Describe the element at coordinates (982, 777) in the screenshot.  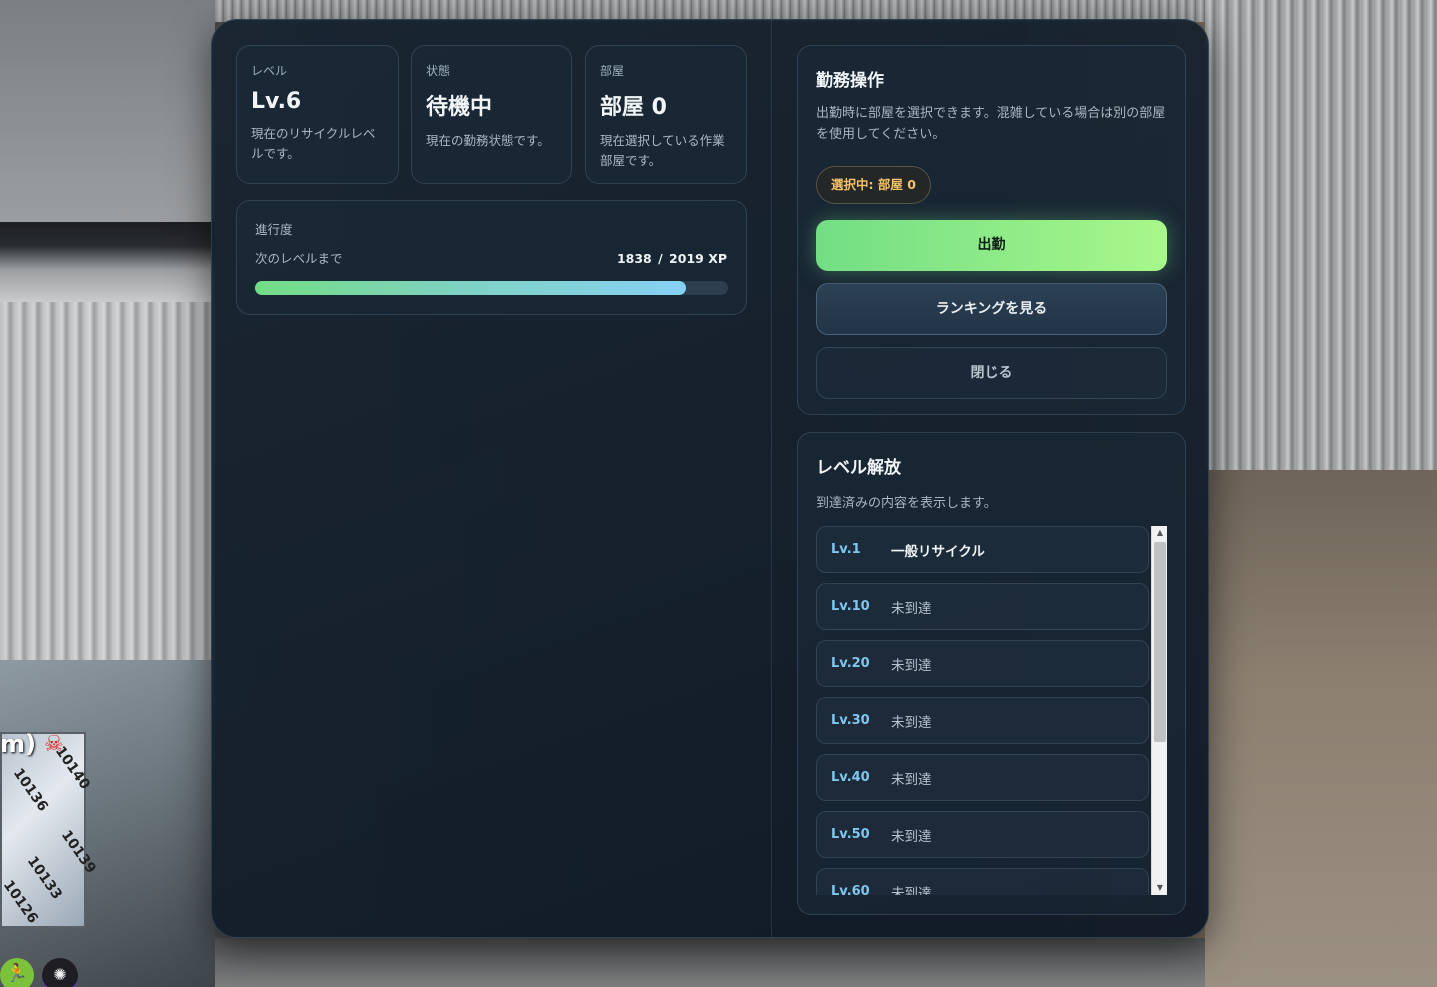
I see `unlock-row: Lv.40 未到達` at that location.